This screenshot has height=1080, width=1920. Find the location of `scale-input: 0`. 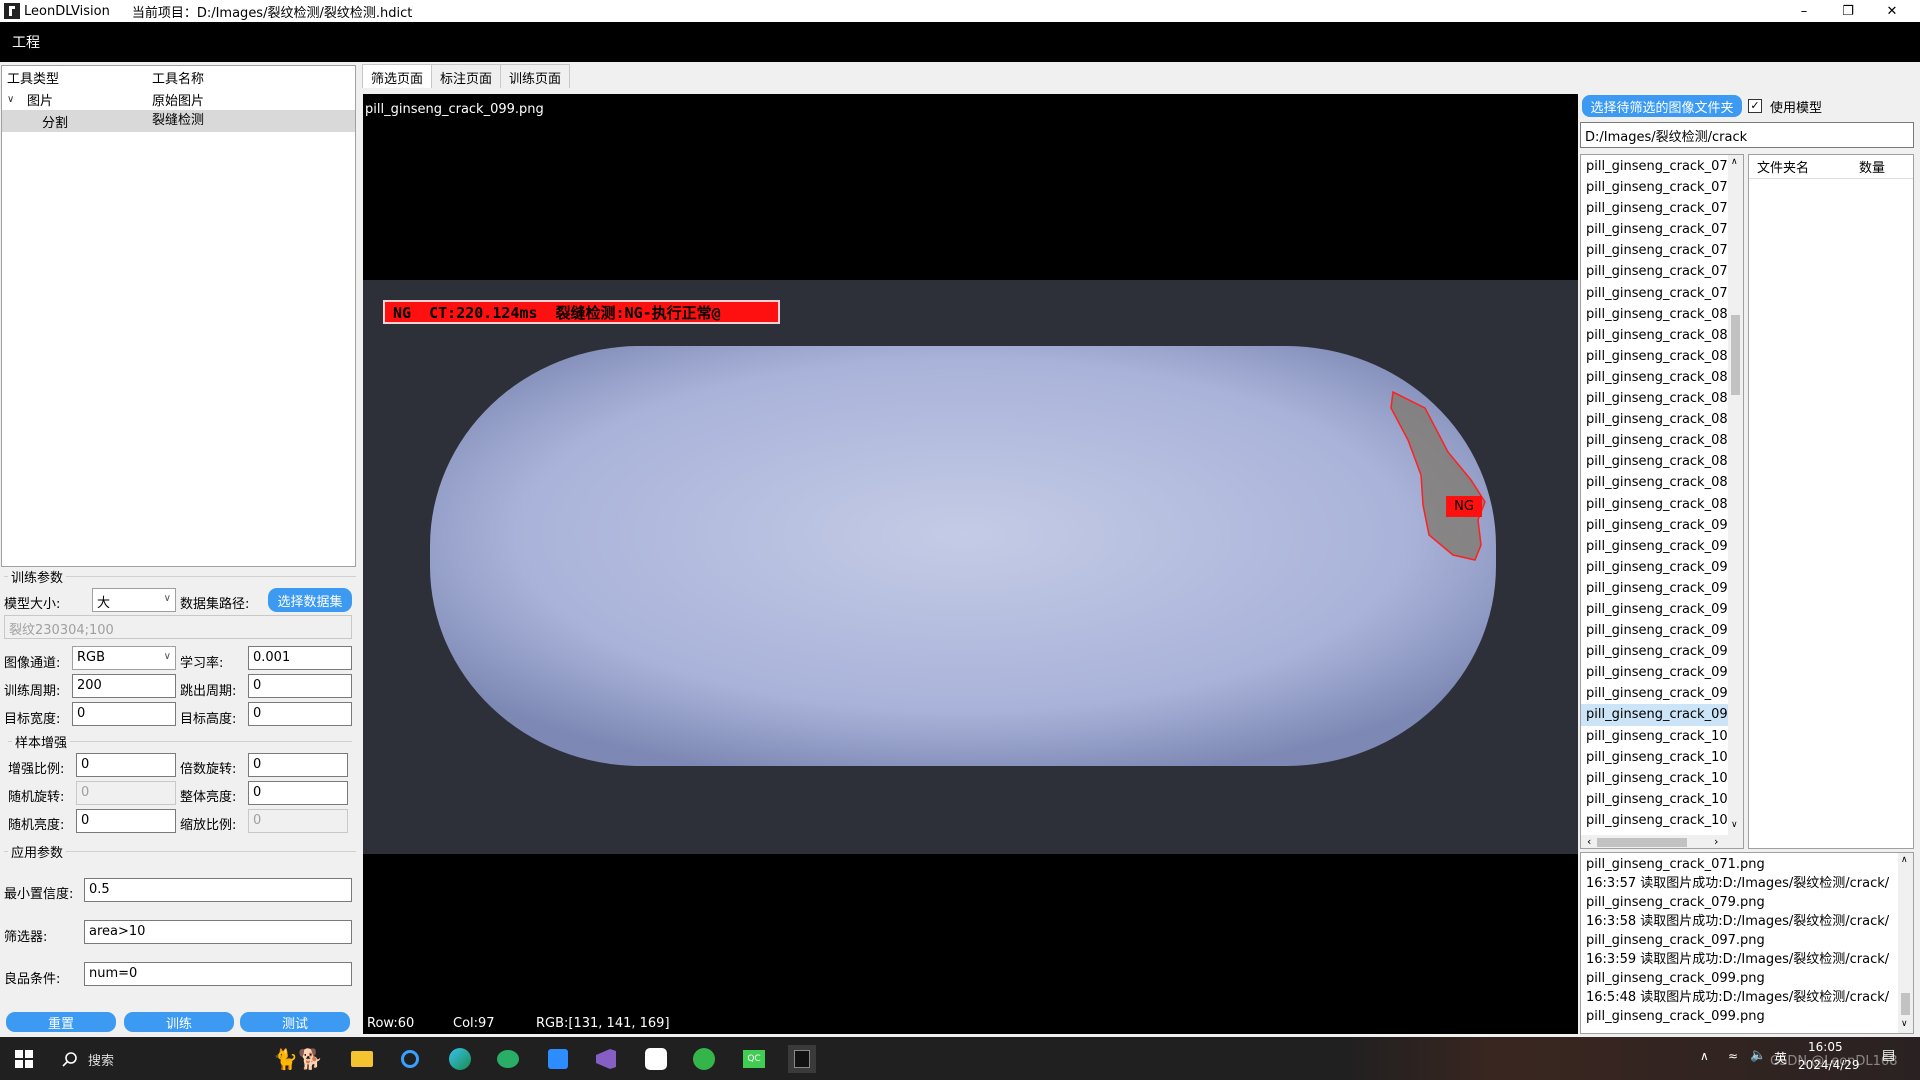

scale-input: 0 is located at coordinates (298, 821).